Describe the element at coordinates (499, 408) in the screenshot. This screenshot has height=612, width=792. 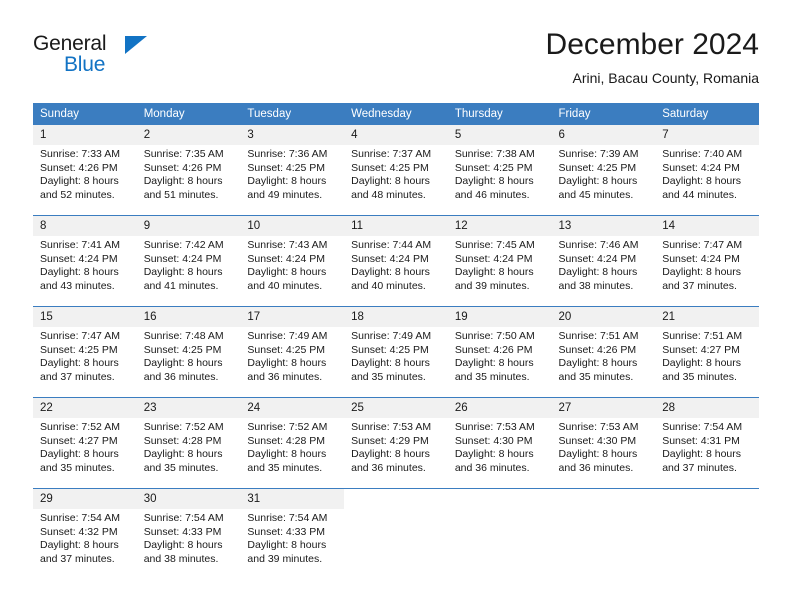
I see `day-number: 26` at that location.